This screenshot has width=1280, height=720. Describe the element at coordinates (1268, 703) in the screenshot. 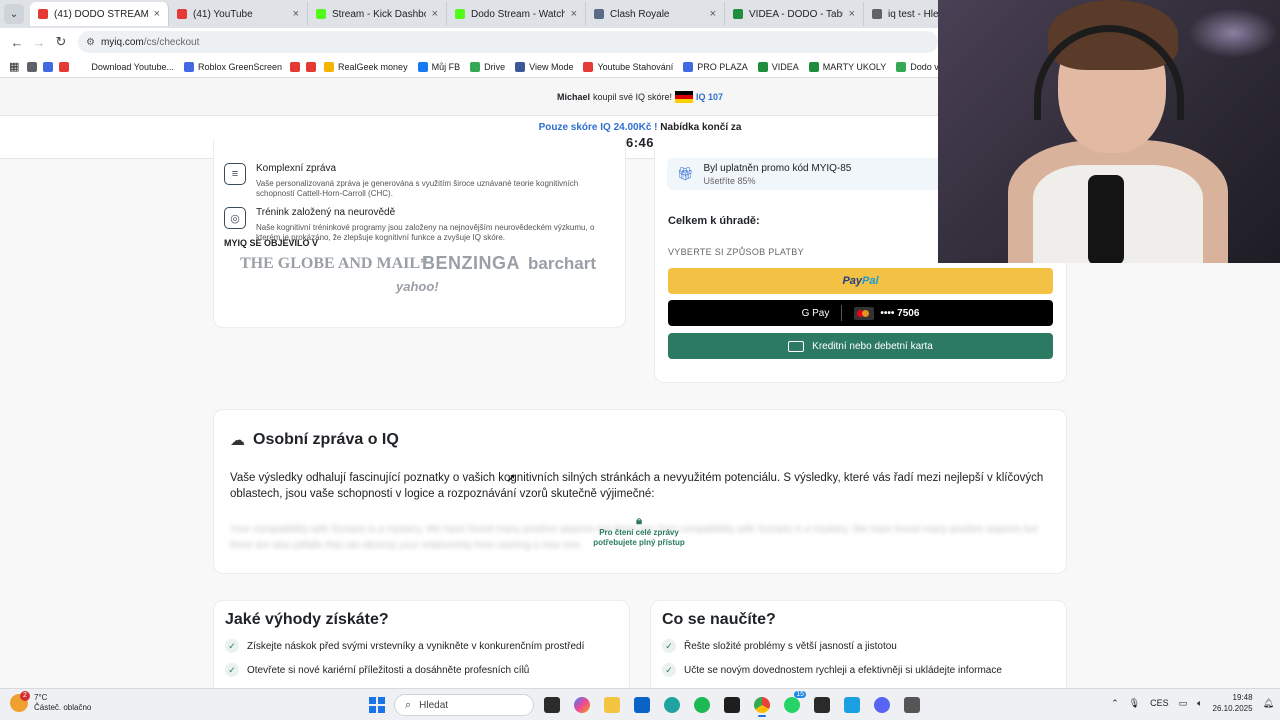

I see `notification-bell-icon: 🔔︎` at that location.